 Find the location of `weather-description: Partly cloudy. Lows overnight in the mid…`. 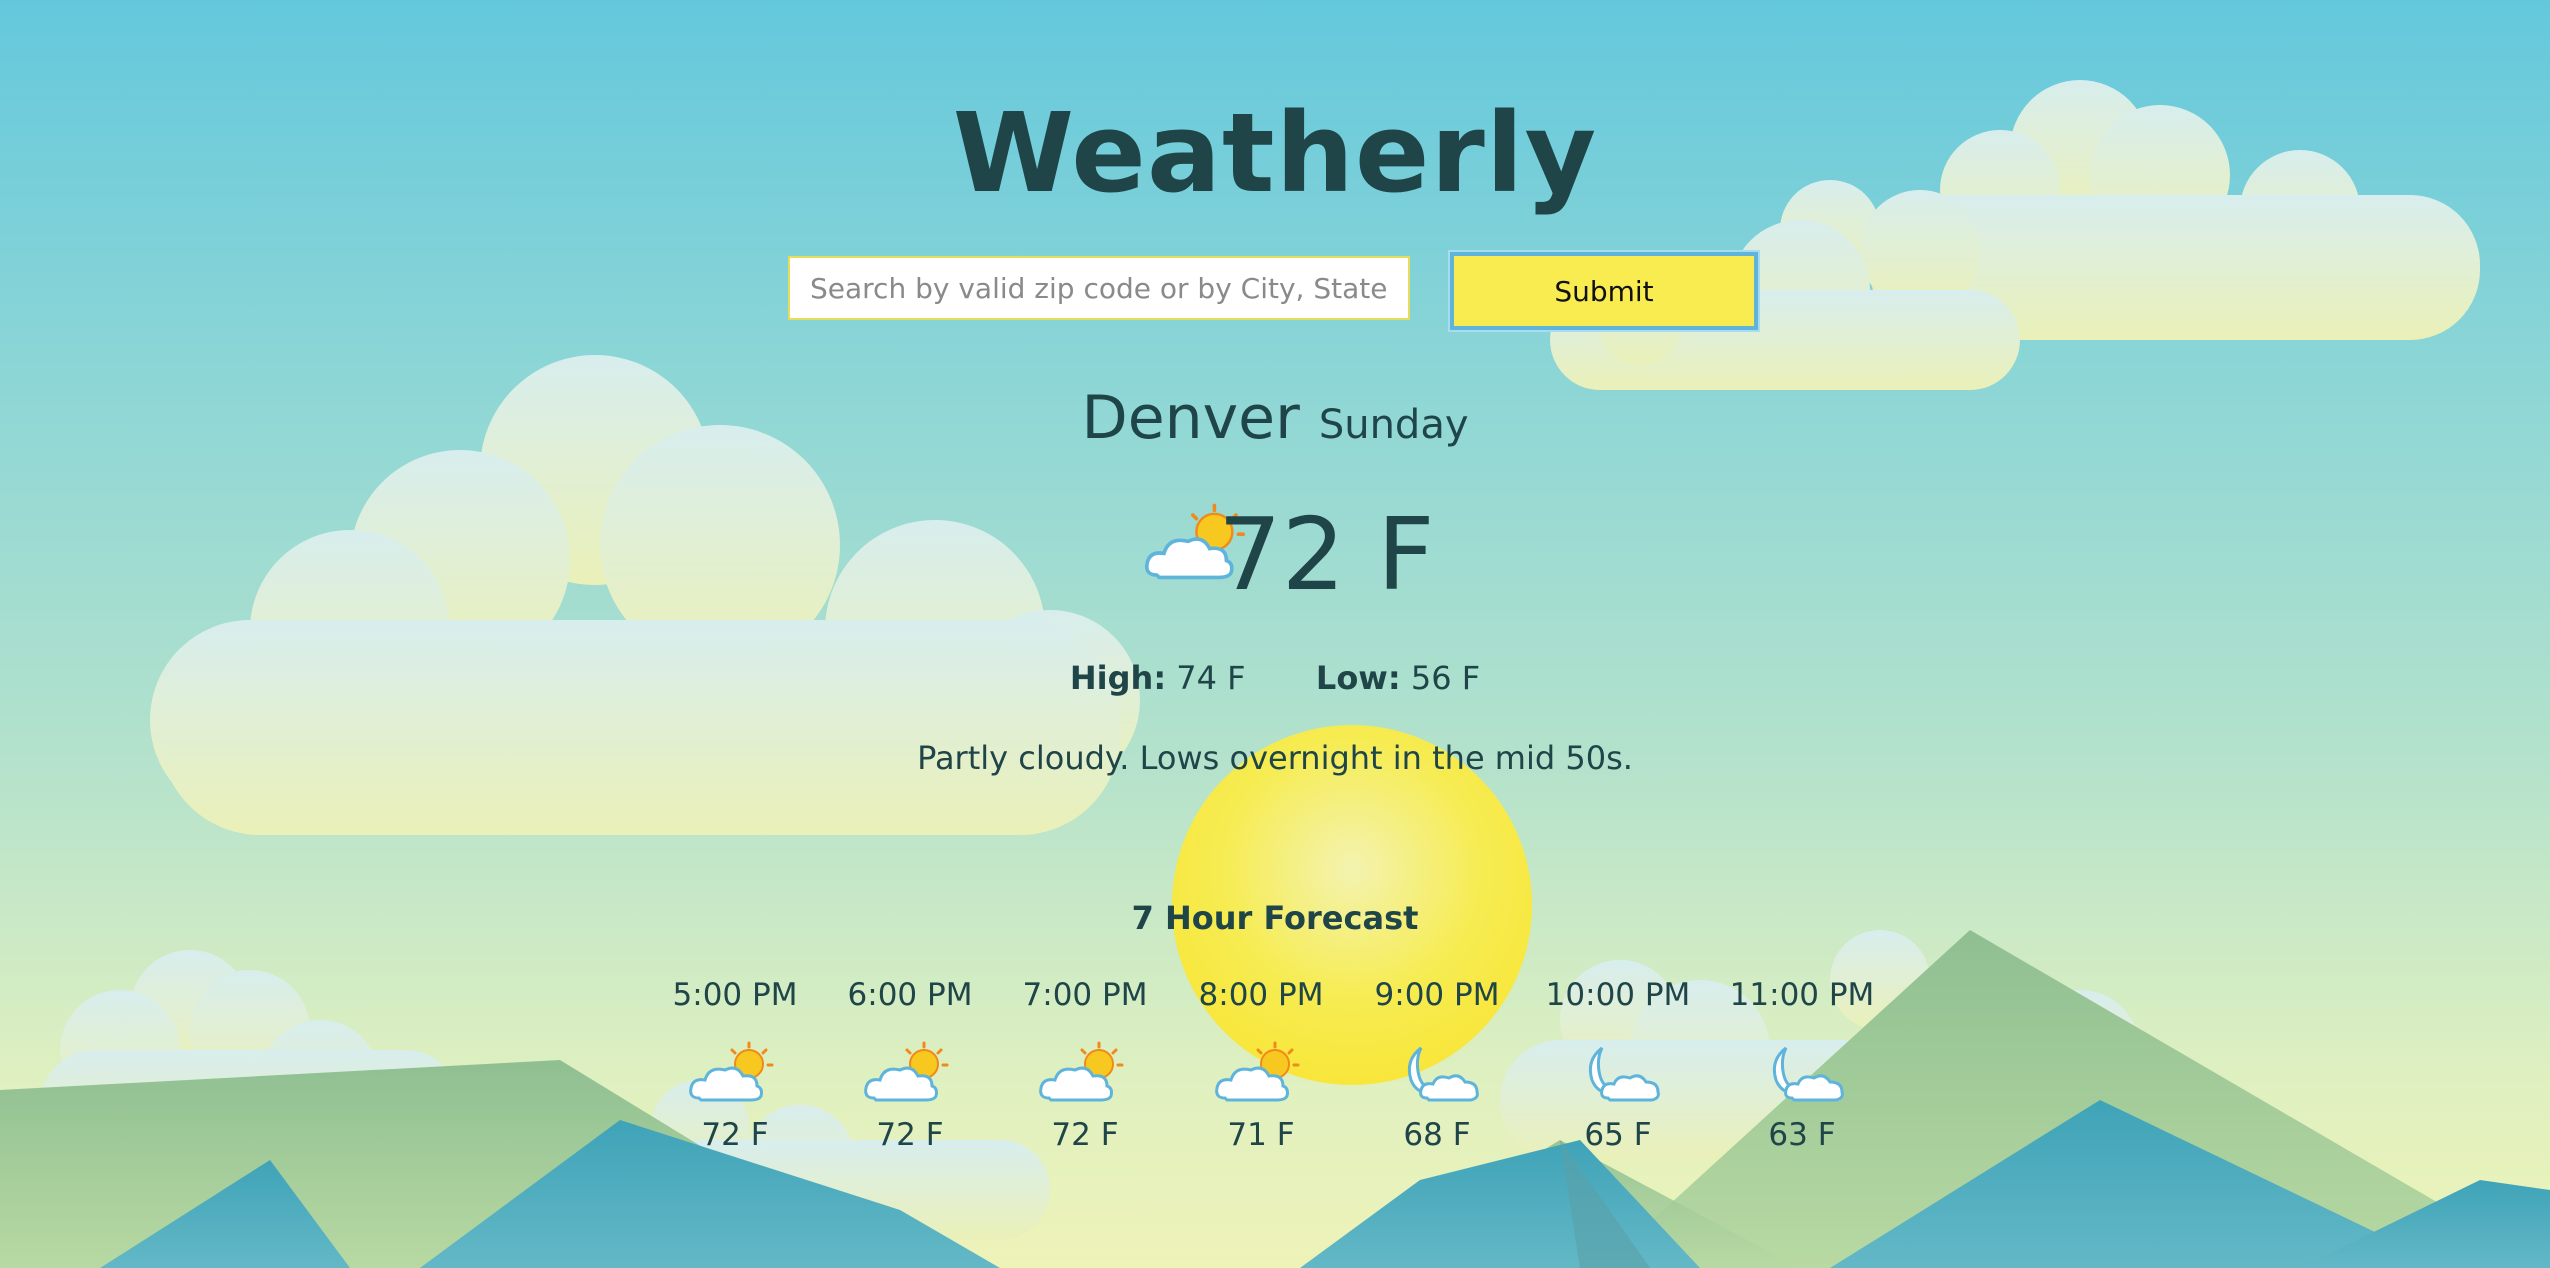

weather-description: Partly cloudy. Lows overnight in the mid… is located at coordinates (1275, 758).